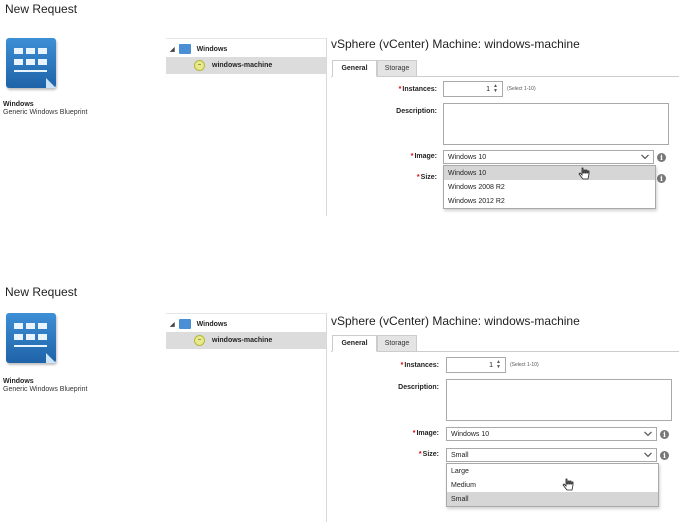 This screenshot has width=679, height=522. Describe the element at coordinates (551, 455) in the screenshot. I see `size-select: Small` at that location.